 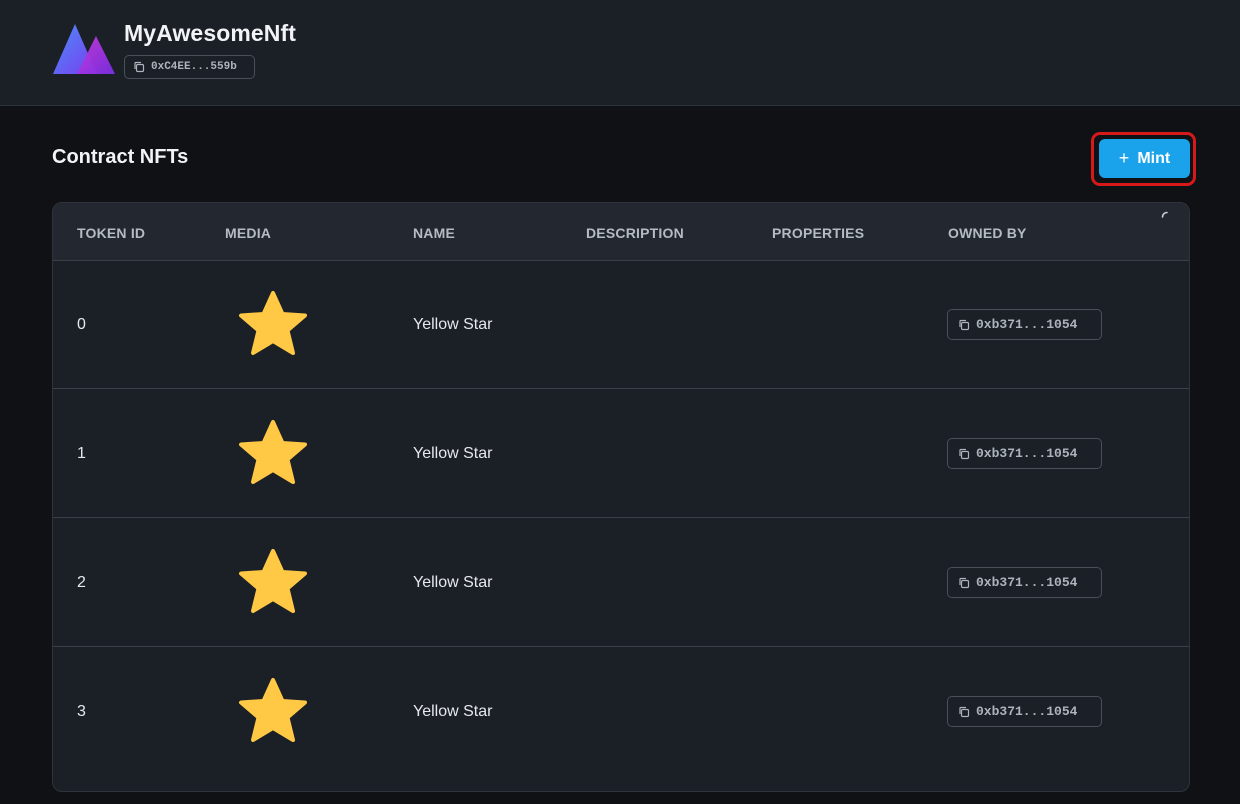 I want to click on contract-name: MyAwesomeNft, so click(x=210, y=33).